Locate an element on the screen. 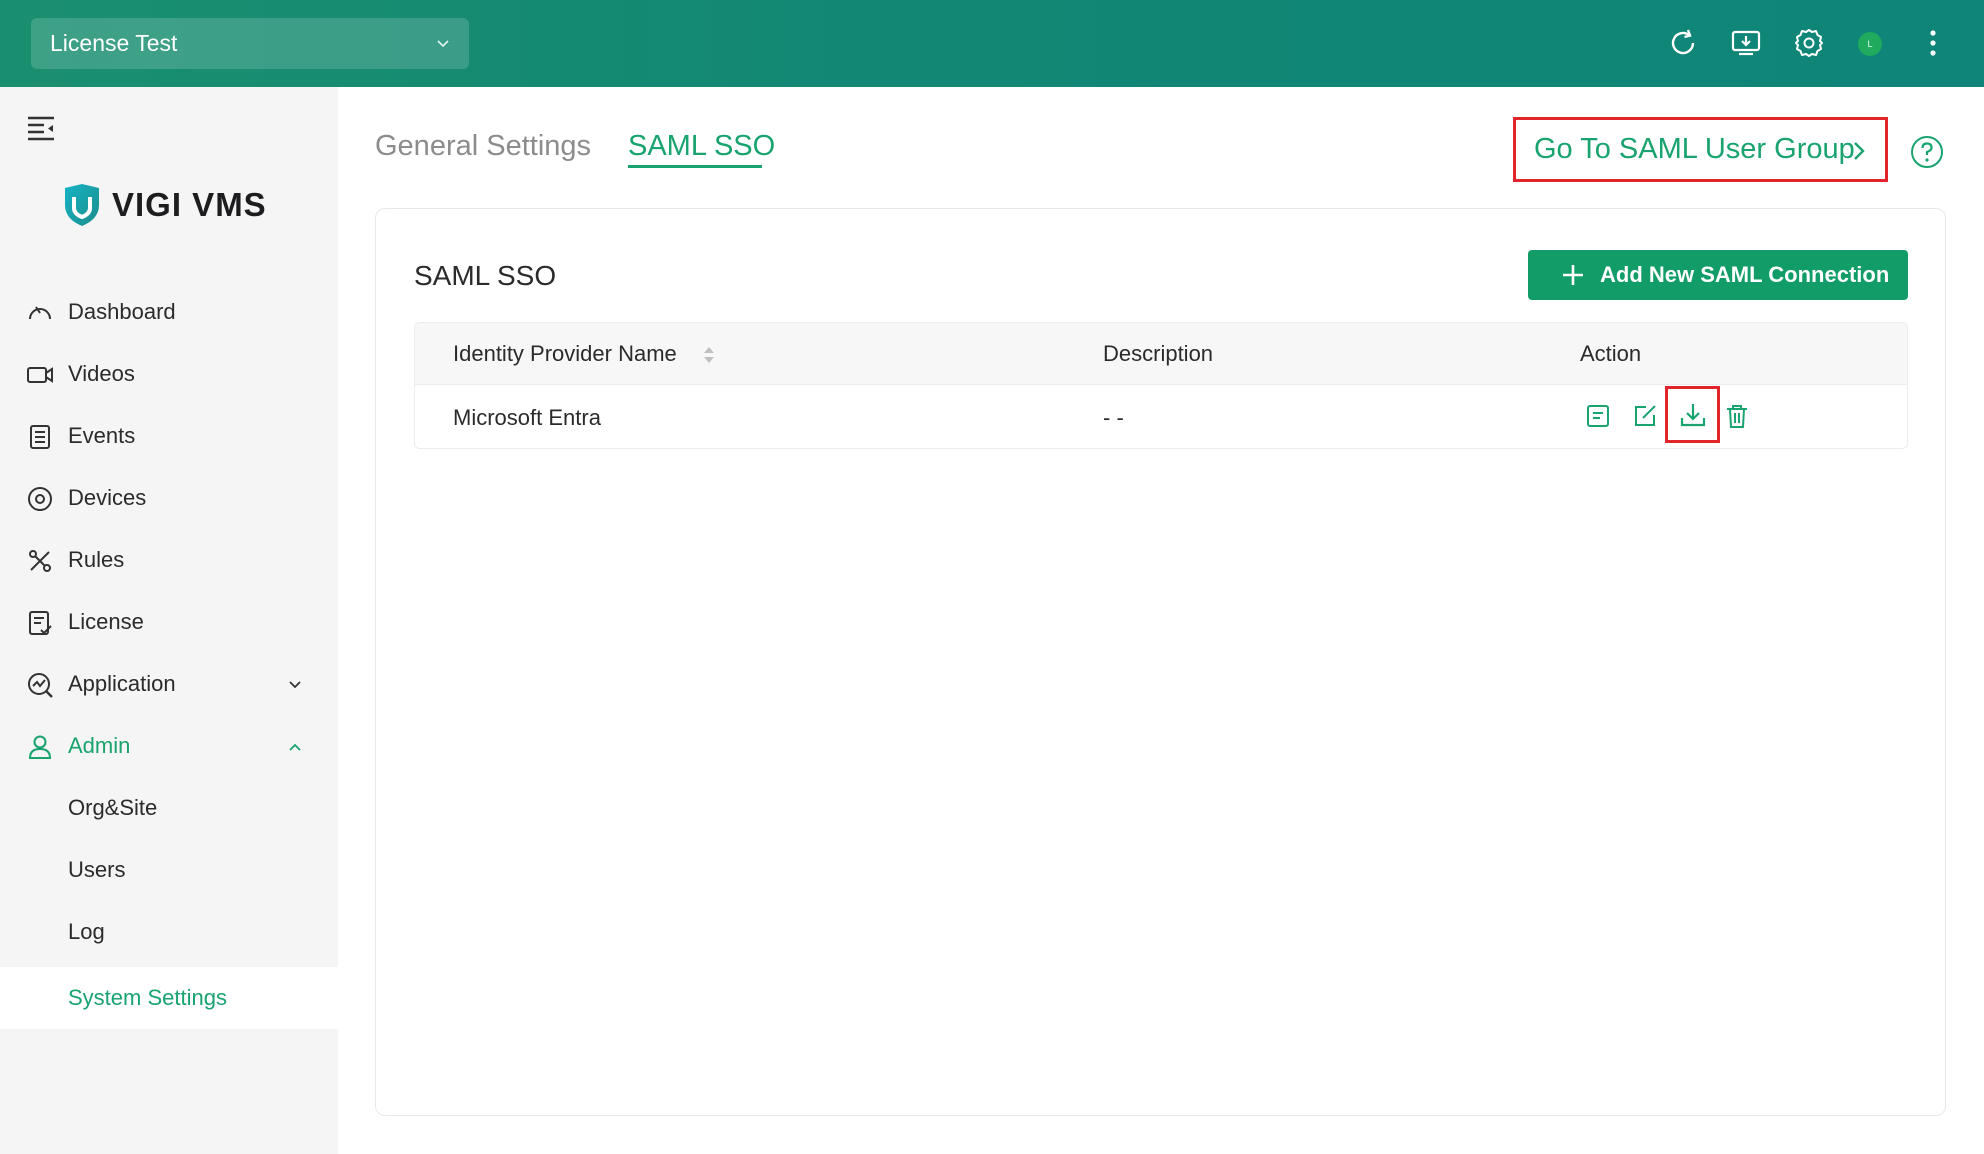 Image resolution: width=1984 pixels, height=1154 pixels. sidebar-subitem-org-site: Org&Site is located at coordinates (169, 808).